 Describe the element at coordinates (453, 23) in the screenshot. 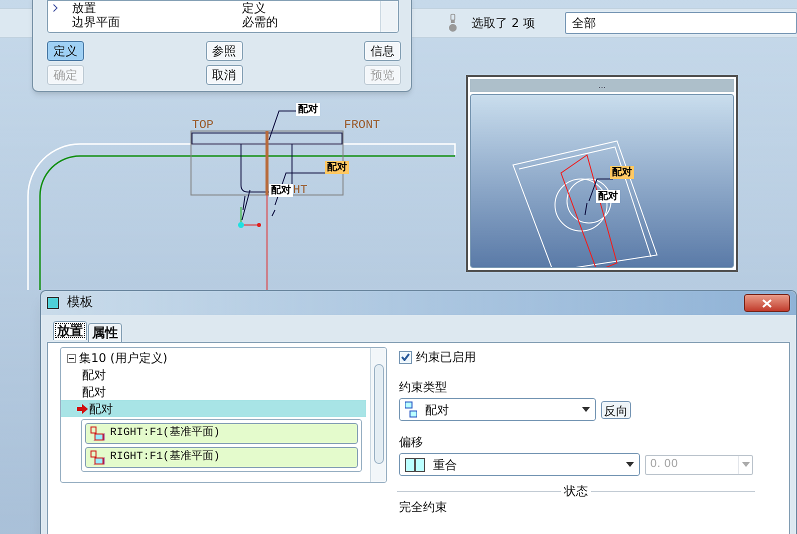

I see `filter-icon` at that location.